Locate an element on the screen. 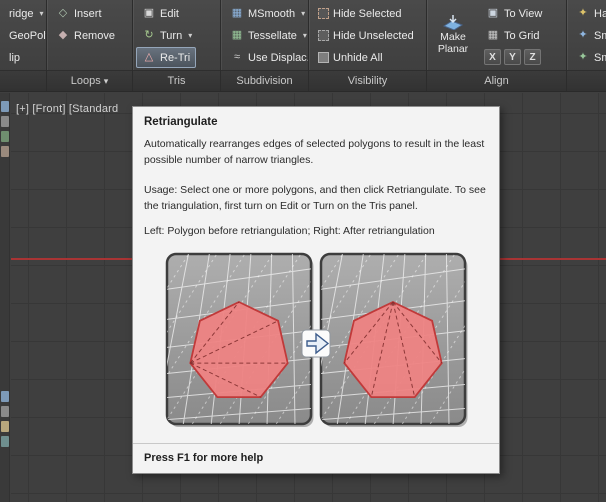  subdivision-section-label: Subdivision is located at coordinates (264, 80).